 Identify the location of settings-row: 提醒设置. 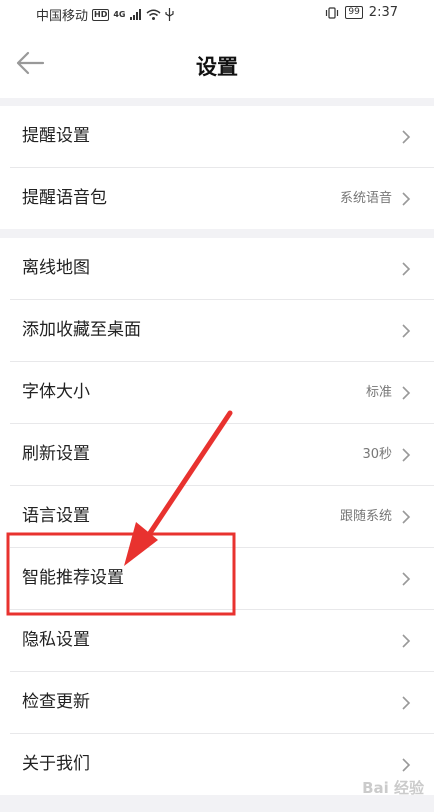
(222, 137).